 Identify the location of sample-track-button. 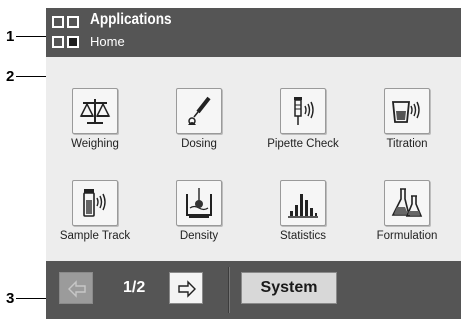
(95, 203).